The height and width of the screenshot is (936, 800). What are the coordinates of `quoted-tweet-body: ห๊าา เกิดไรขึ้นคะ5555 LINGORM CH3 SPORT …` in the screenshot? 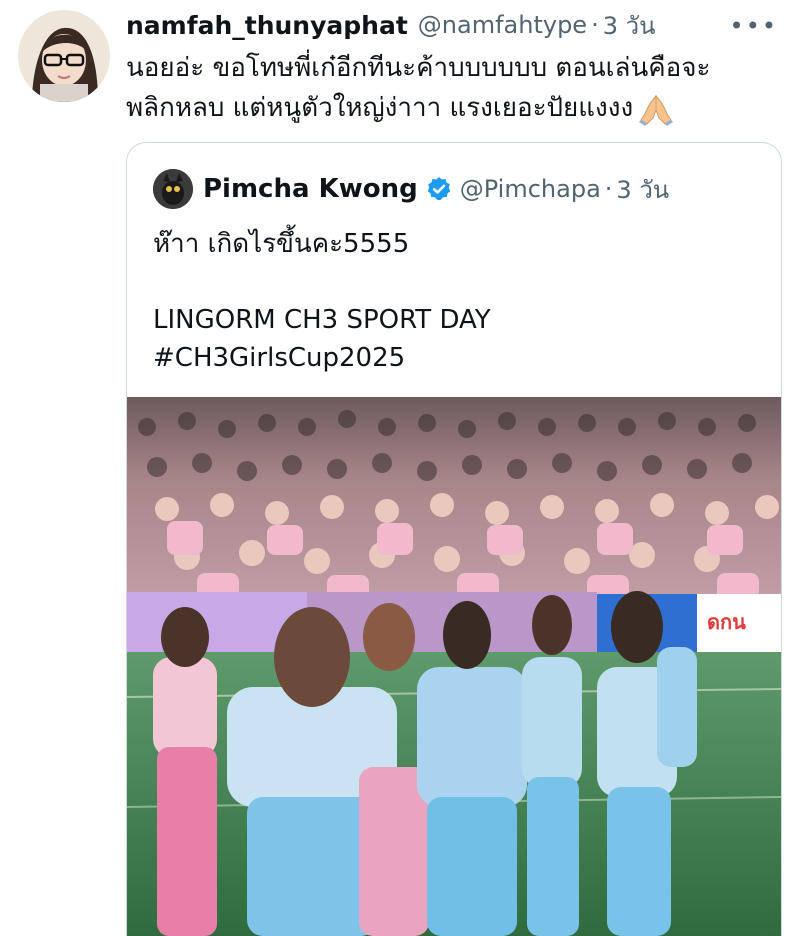 It's located at (322, 301).